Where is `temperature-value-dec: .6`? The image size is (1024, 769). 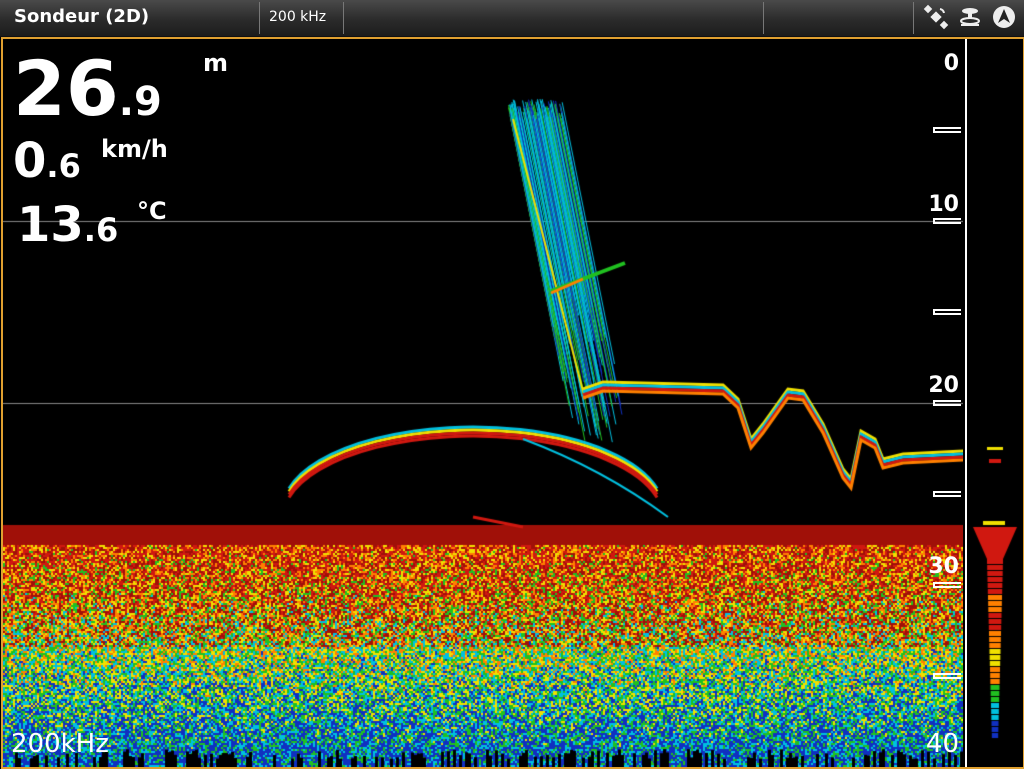
temperature-value-dec: .6 is located at coordinates (101, 230).